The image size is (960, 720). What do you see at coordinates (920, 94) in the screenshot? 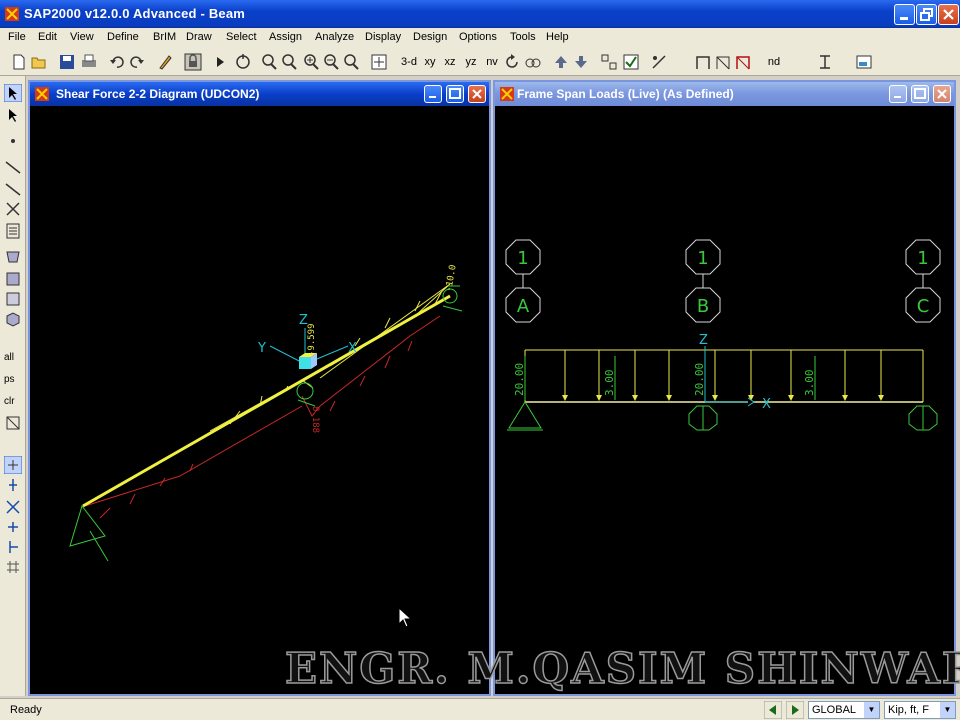
I see `right-maximize-button` at bounding box center [920, 94].